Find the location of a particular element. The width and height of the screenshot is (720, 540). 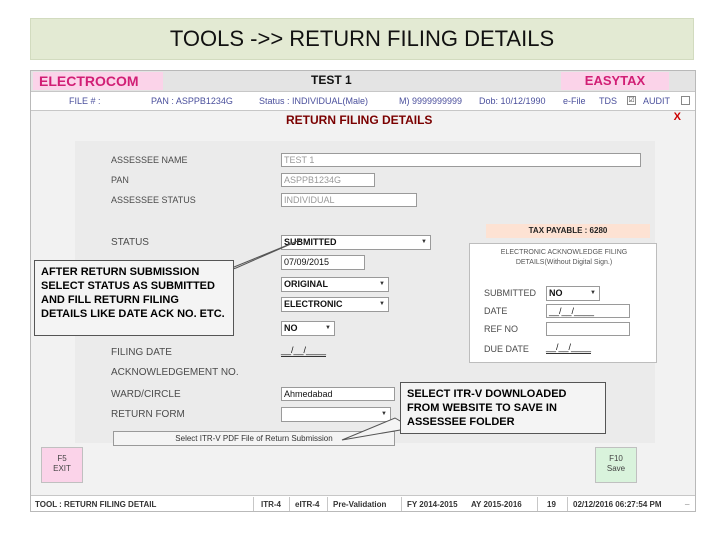

save-button: F10 Save is located at coordinates (616, 465).